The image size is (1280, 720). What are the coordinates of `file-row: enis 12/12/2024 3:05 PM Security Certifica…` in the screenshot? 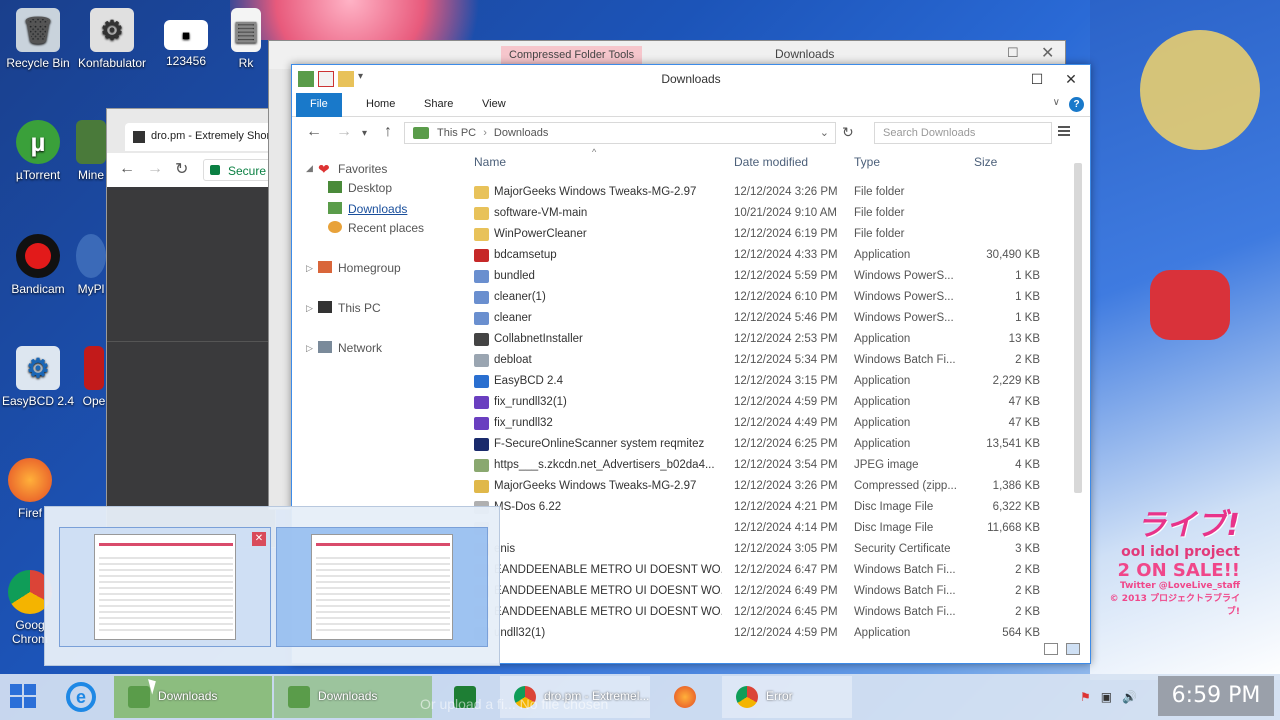 It's located at (764, 550).